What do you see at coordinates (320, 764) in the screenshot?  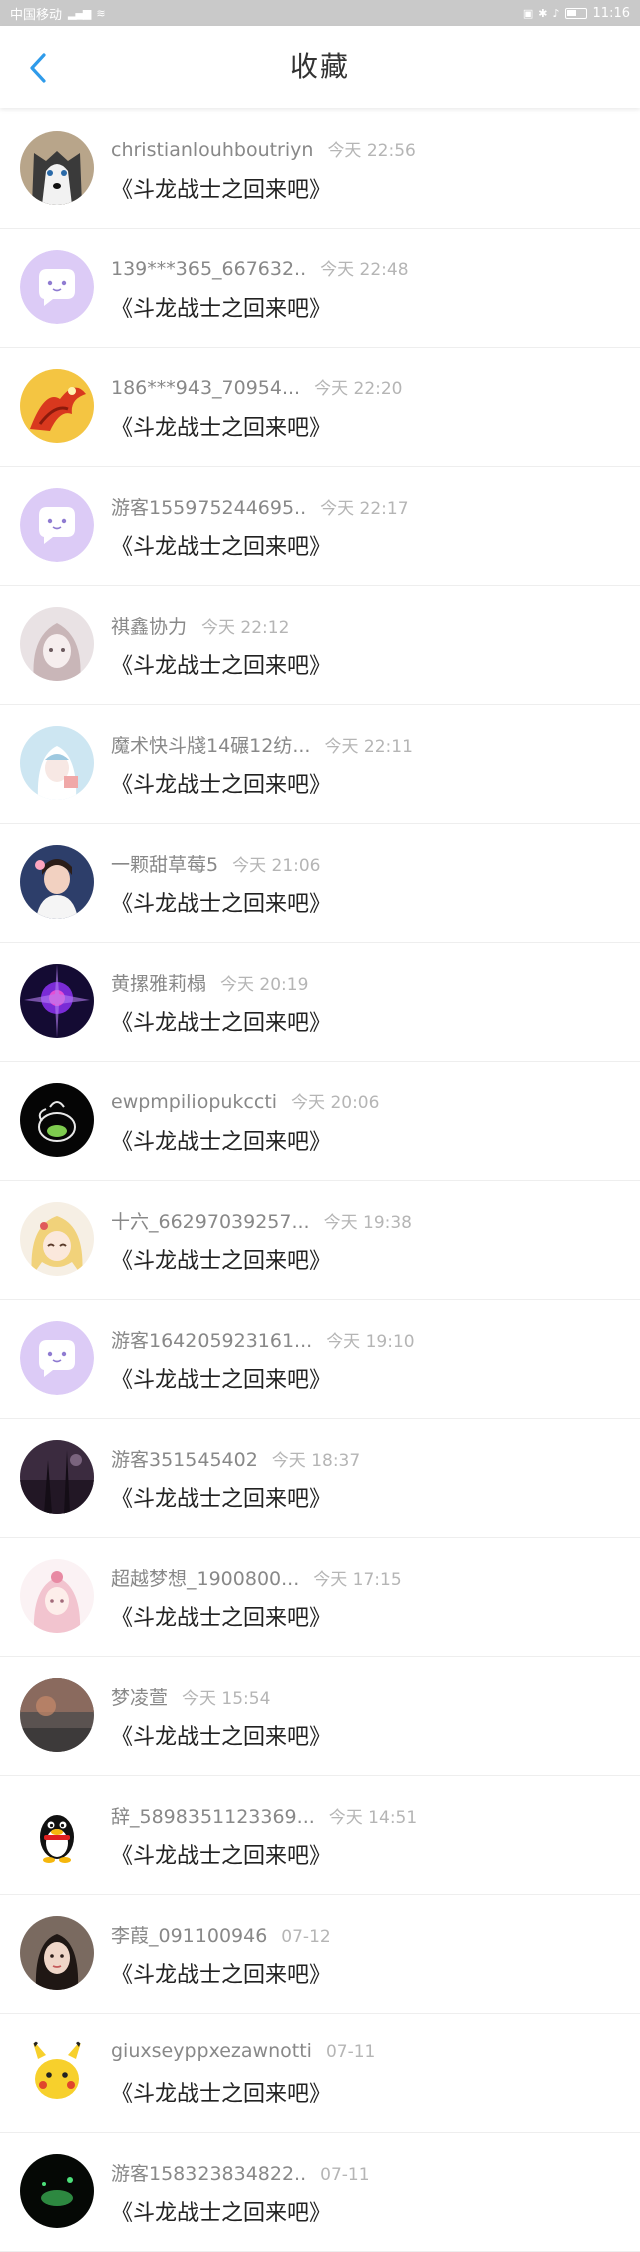 I see `favorite-item: 魔术快斗牋14碾12纺... 今天 22:11 《斗龙战士之回来吧》` at bounding box center [320, 764].